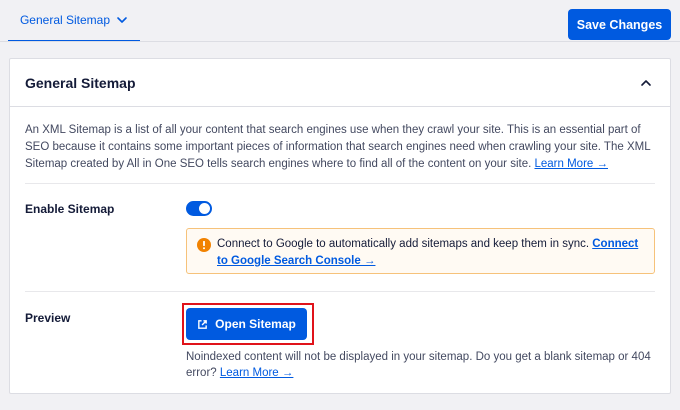  Describe the element at coordinates (619, 24) in the screenshot. I see `save-changes-button: Save Changes` at that location.